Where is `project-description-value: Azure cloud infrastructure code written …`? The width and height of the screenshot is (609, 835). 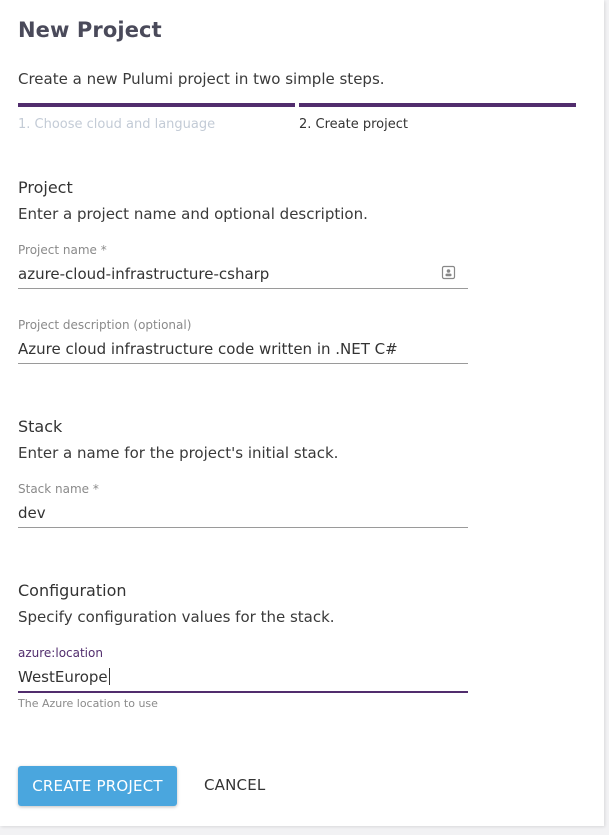
project-description-value: Azure cloud infrastructure code written … is located at coordinates (208, 349).